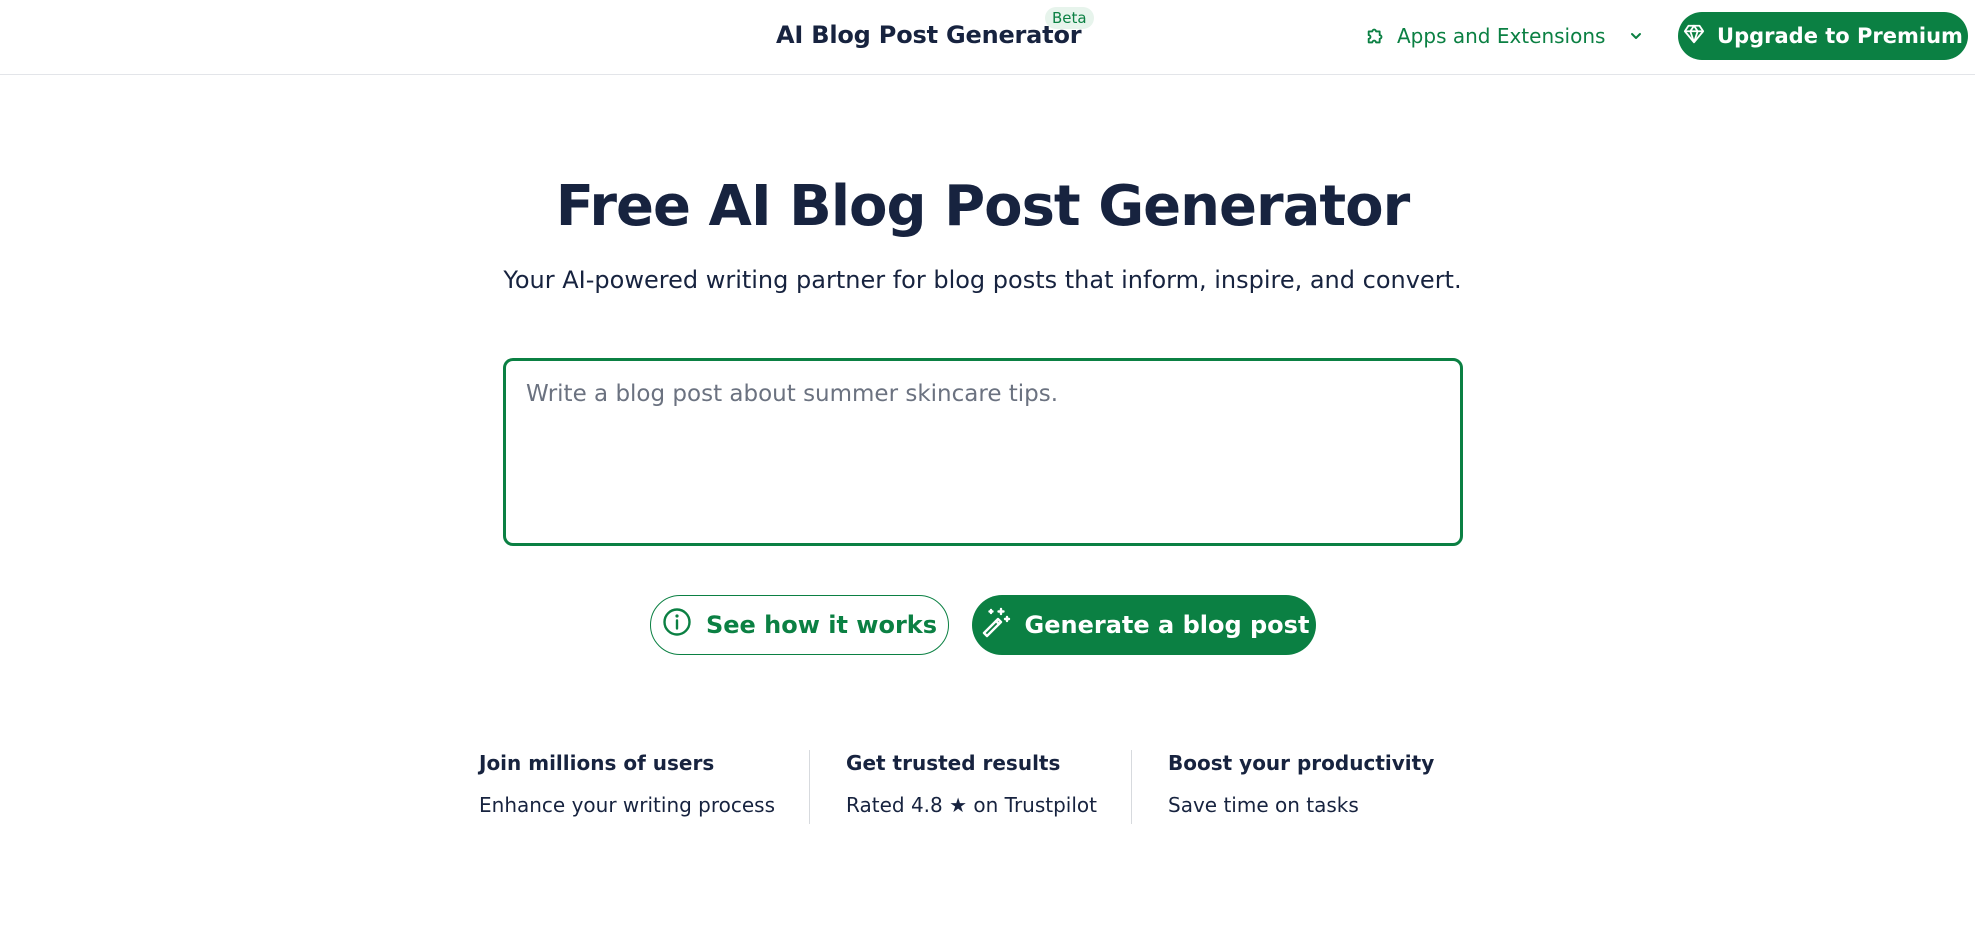 The width and height of the screenshot is (1975, 931). I want to click on page-title: Free AI Blog Post Generator, so click(983, 206).